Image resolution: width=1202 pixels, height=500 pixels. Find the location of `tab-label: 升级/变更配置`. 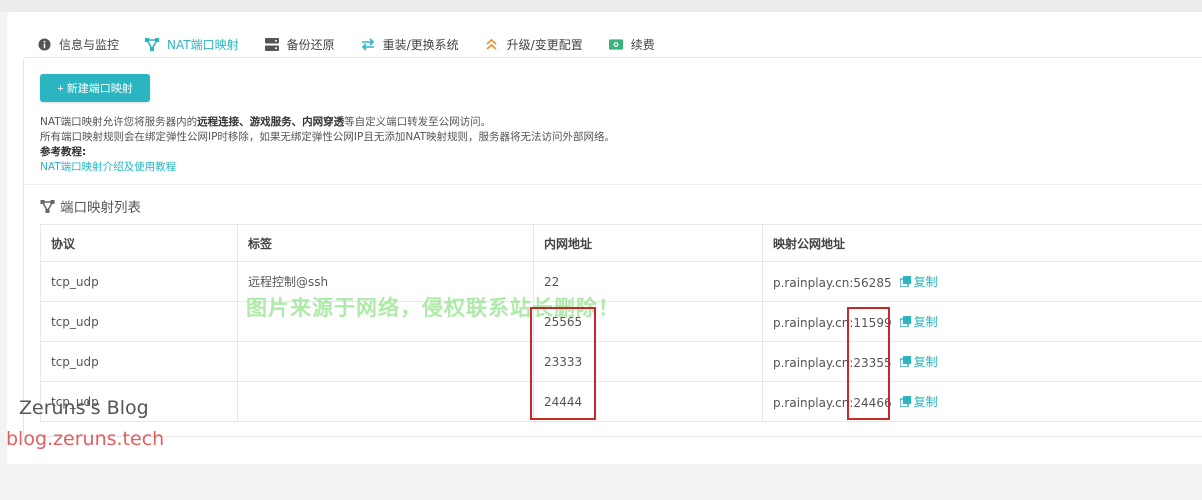

tab-label: 升级/变更配置 is located at coordinates (544, 44).